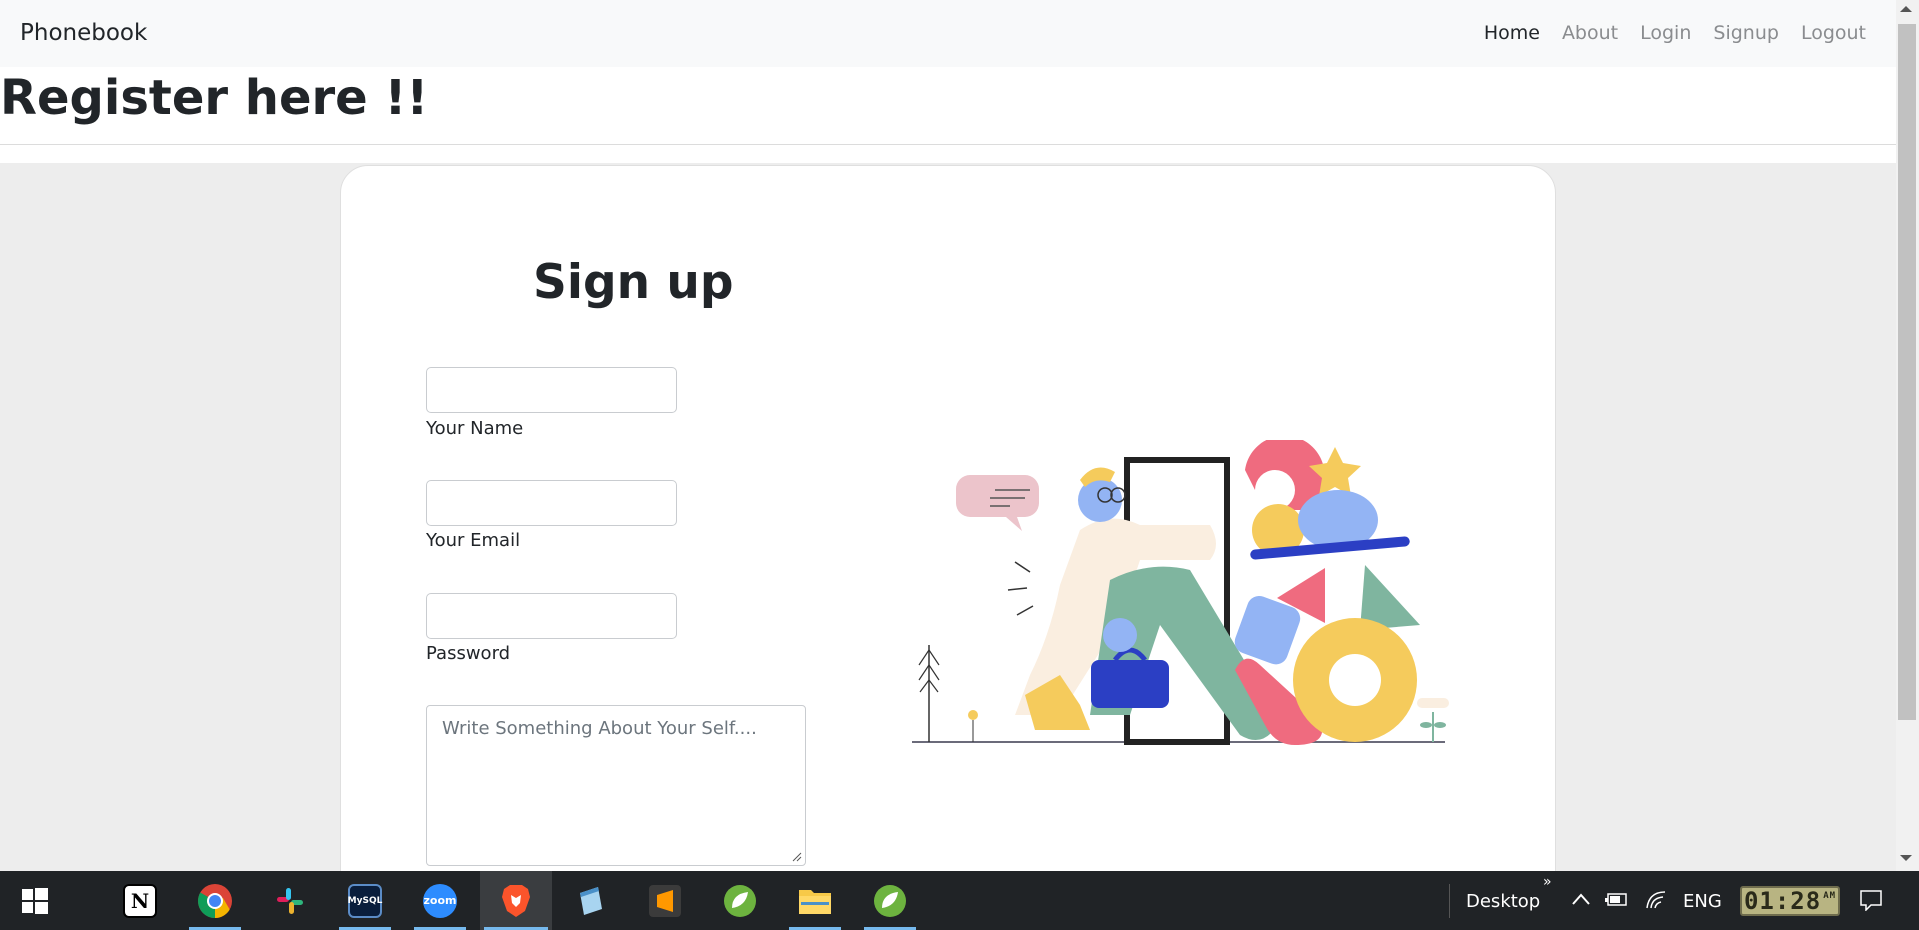  What do you see at coordinates (1871, 900) in the screenshot?
I see `action-center-icon` at bounding box center [1871, 900].